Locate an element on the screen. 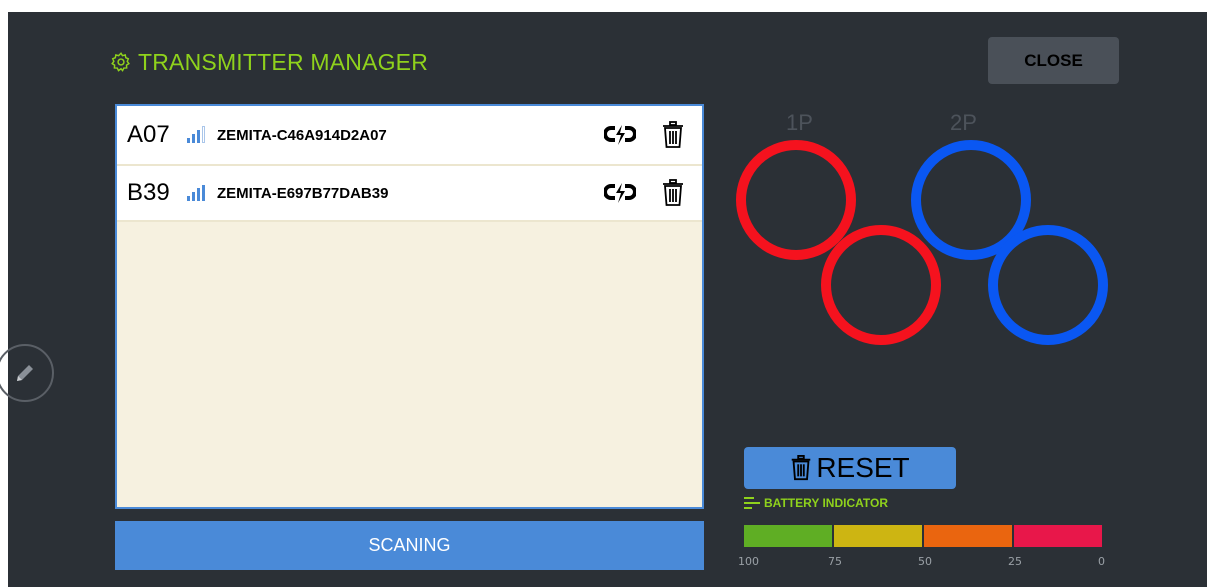 The height and width of the screenshot is (587, 1207). transmitter-code: B39 is located at coordinates (148, 192).